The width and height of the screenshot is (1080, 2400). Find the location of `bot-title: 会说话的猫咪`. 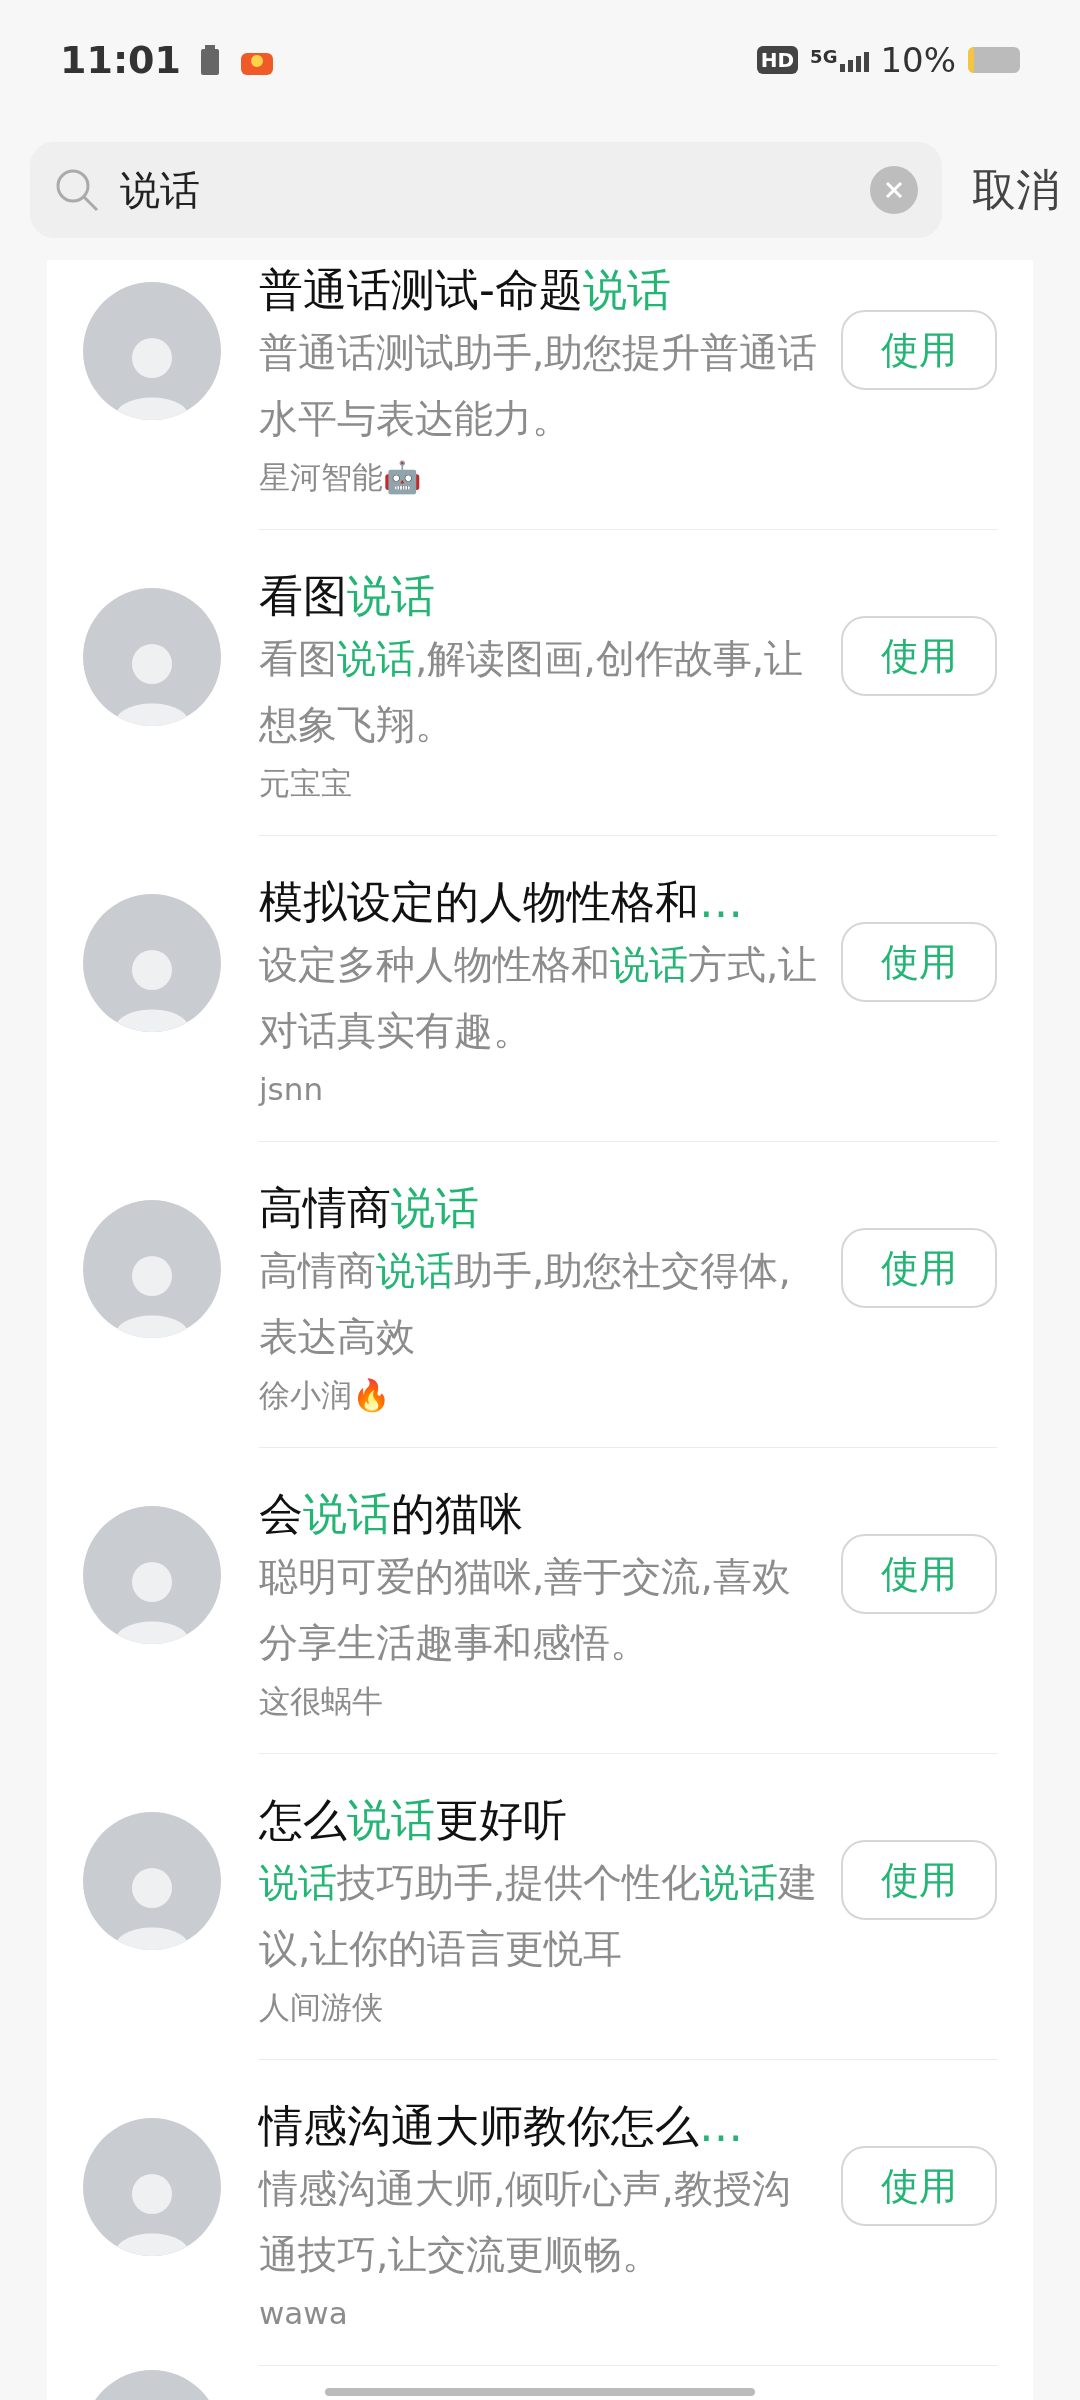

bot-title: 会说话的猫咪 is located at coordinates (391, 1514).